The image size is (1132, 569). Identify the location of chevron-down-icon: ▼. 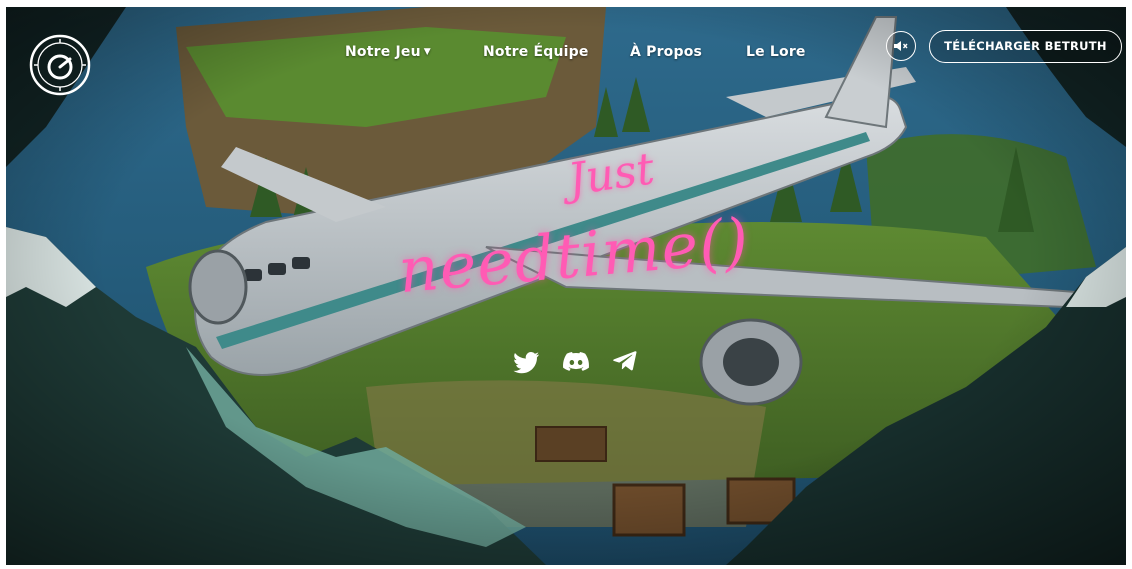
(427, 52).